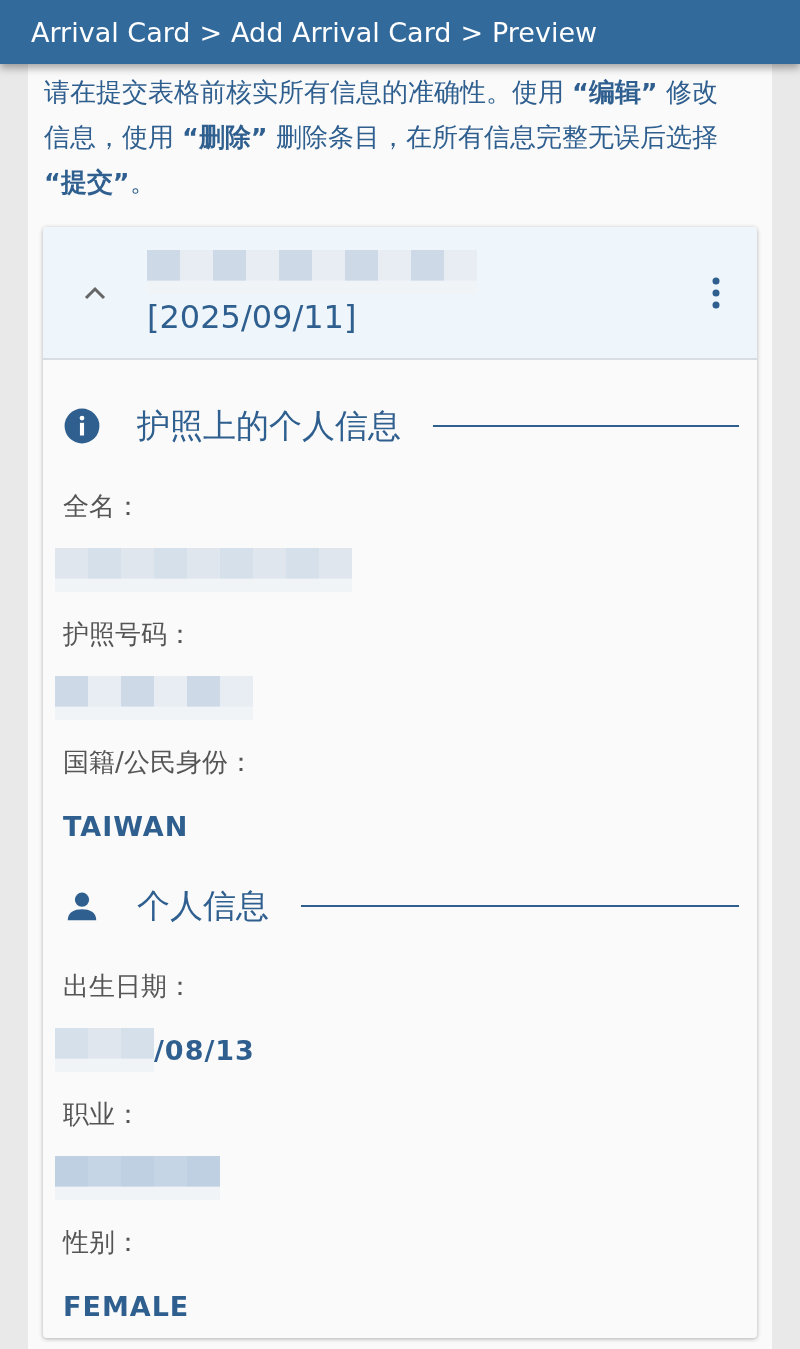  Describe the element at coordinates (126, 1306) in the screenshot. I see `field-value: FEMALE` at that location.